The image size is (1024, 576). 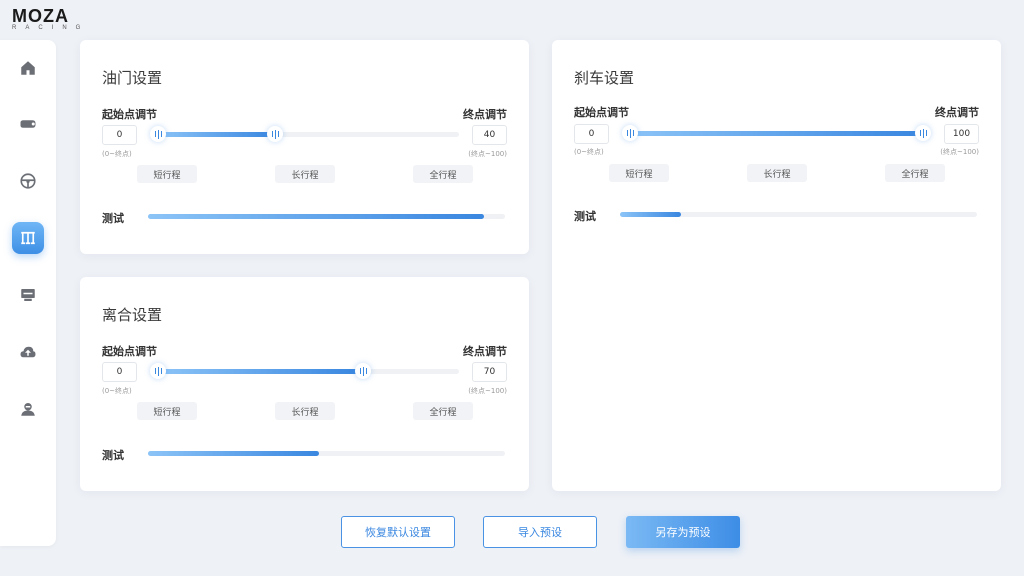 I want to click on brake-test-bar, so click(x=798, y=214).